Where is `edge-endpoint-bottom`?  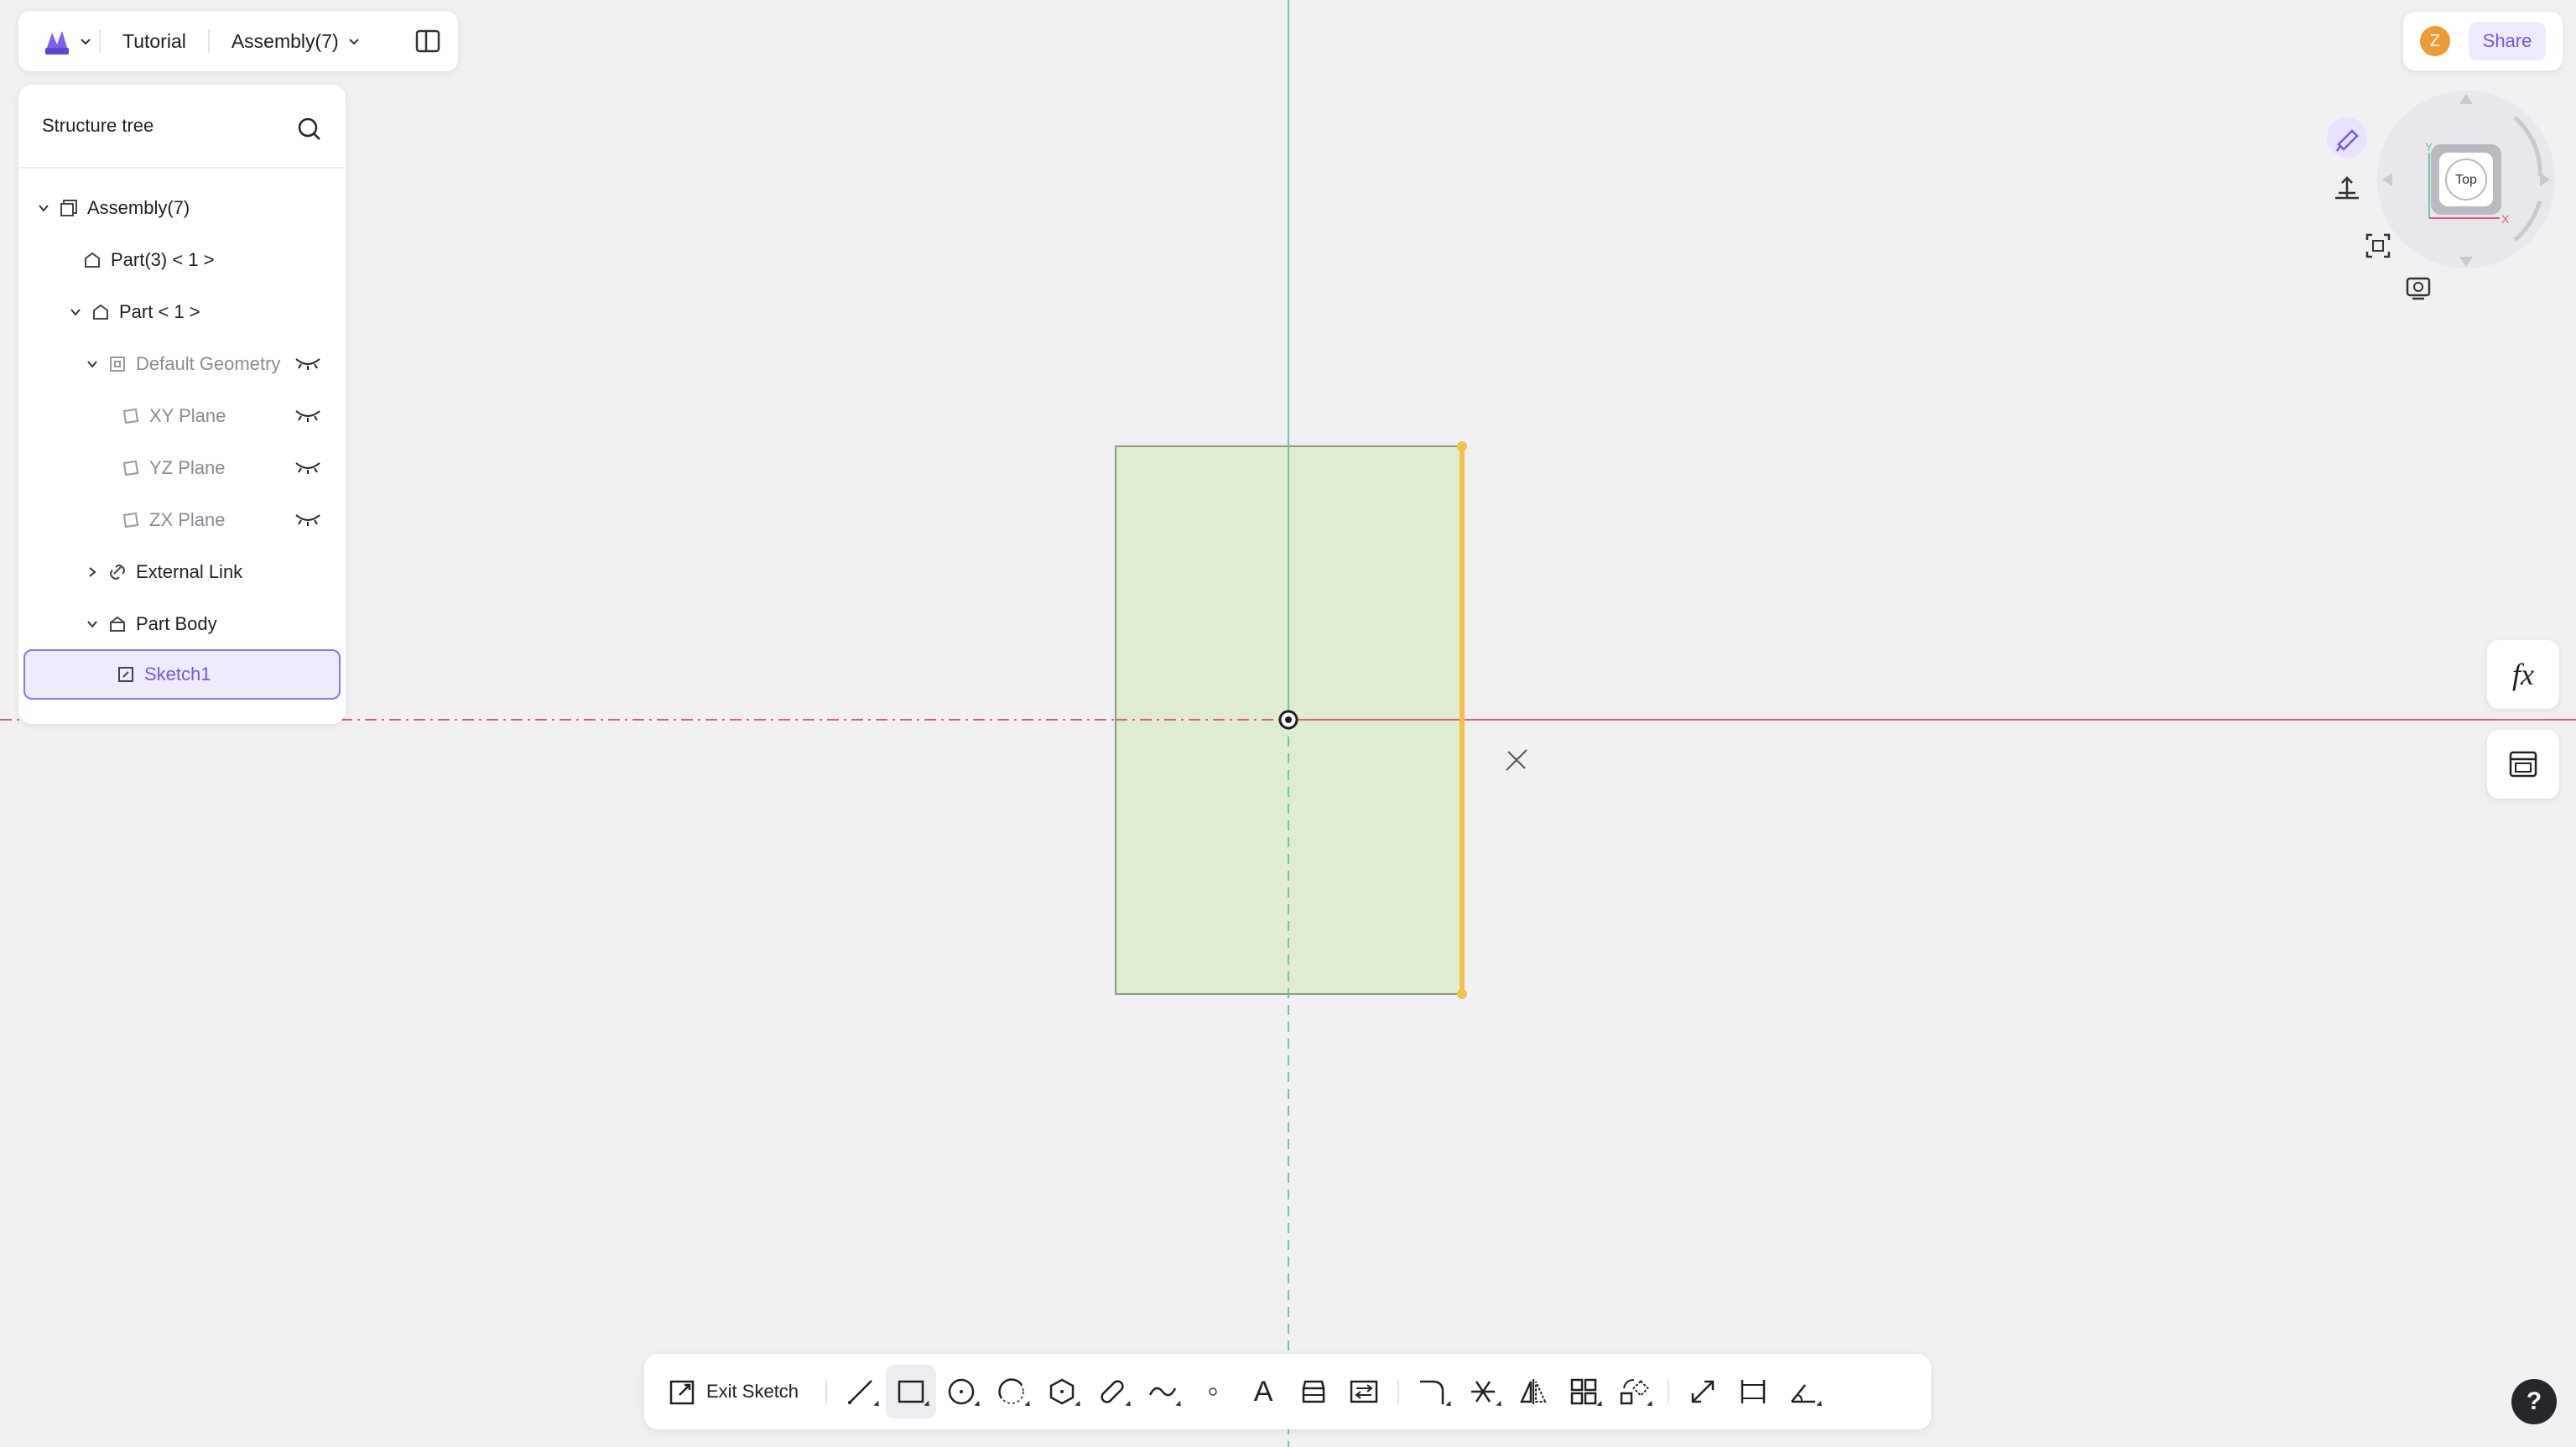
edge-endpoint-bottom is located at coordinates (1462, 994).